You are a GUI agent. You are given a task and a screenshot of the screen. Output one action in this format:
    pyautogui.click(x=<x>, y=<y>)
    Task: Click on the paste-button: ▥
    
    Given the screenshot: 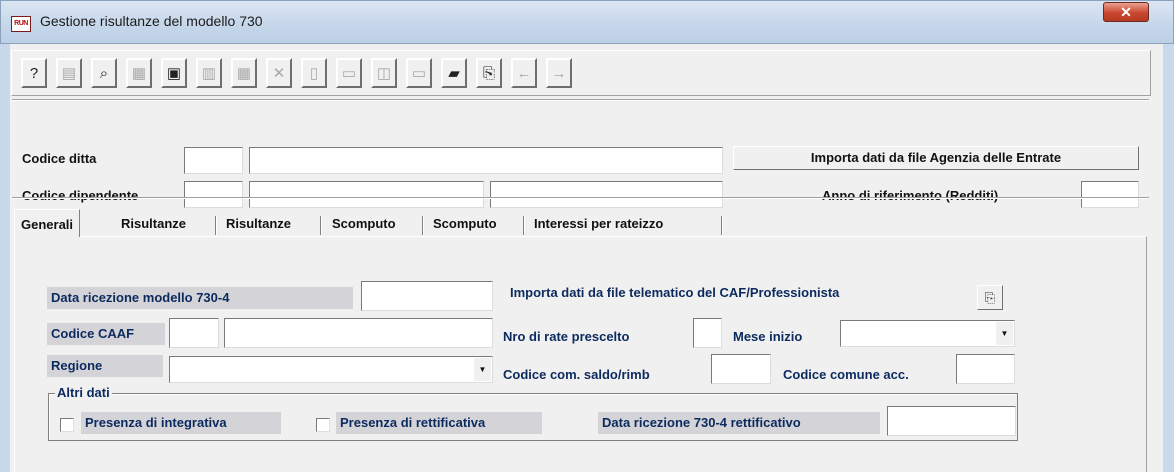 What is the action you would take?
    pyautogui.click(x=209, y=73)
    